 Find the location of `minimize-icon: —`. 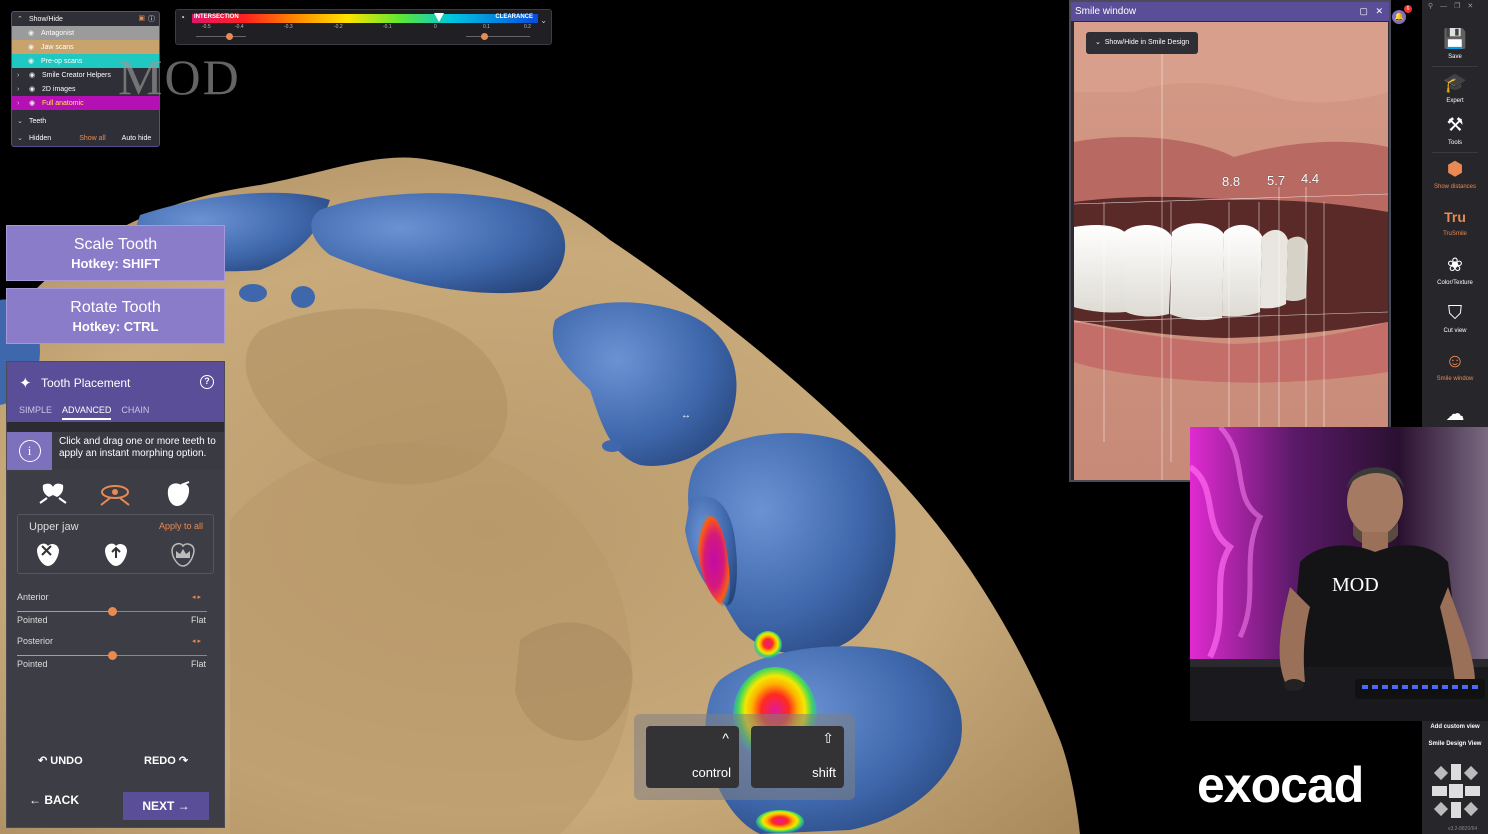

minimize-icon: — is located at coordinates (1447, 6).